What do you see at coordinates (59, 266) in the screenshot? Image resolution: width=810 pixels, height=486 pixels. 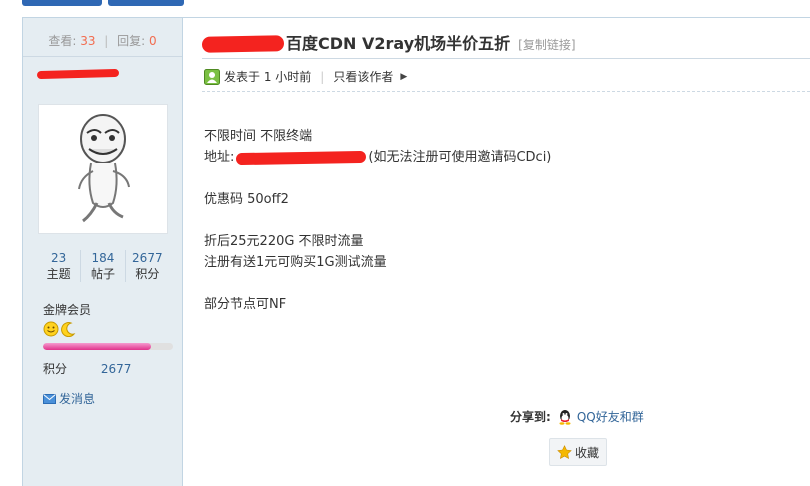 I see `count-threads: 23 主题` at bounding box center [59, 266].